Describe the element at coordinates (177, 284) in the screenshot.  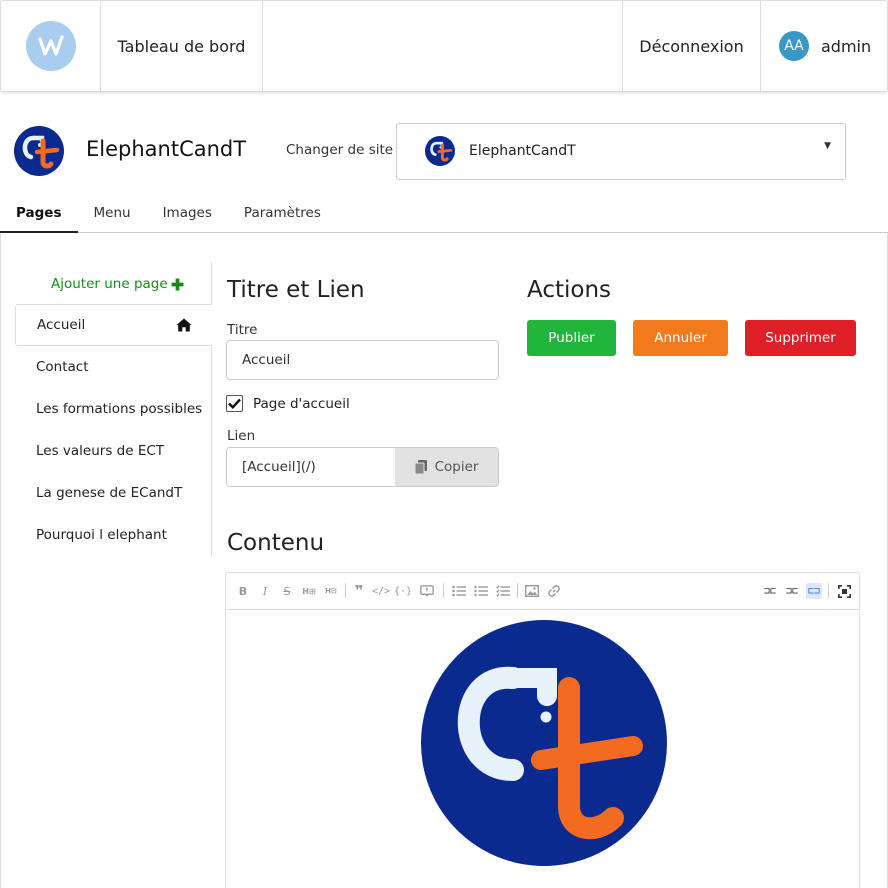
I see `plus-icon` at that location.